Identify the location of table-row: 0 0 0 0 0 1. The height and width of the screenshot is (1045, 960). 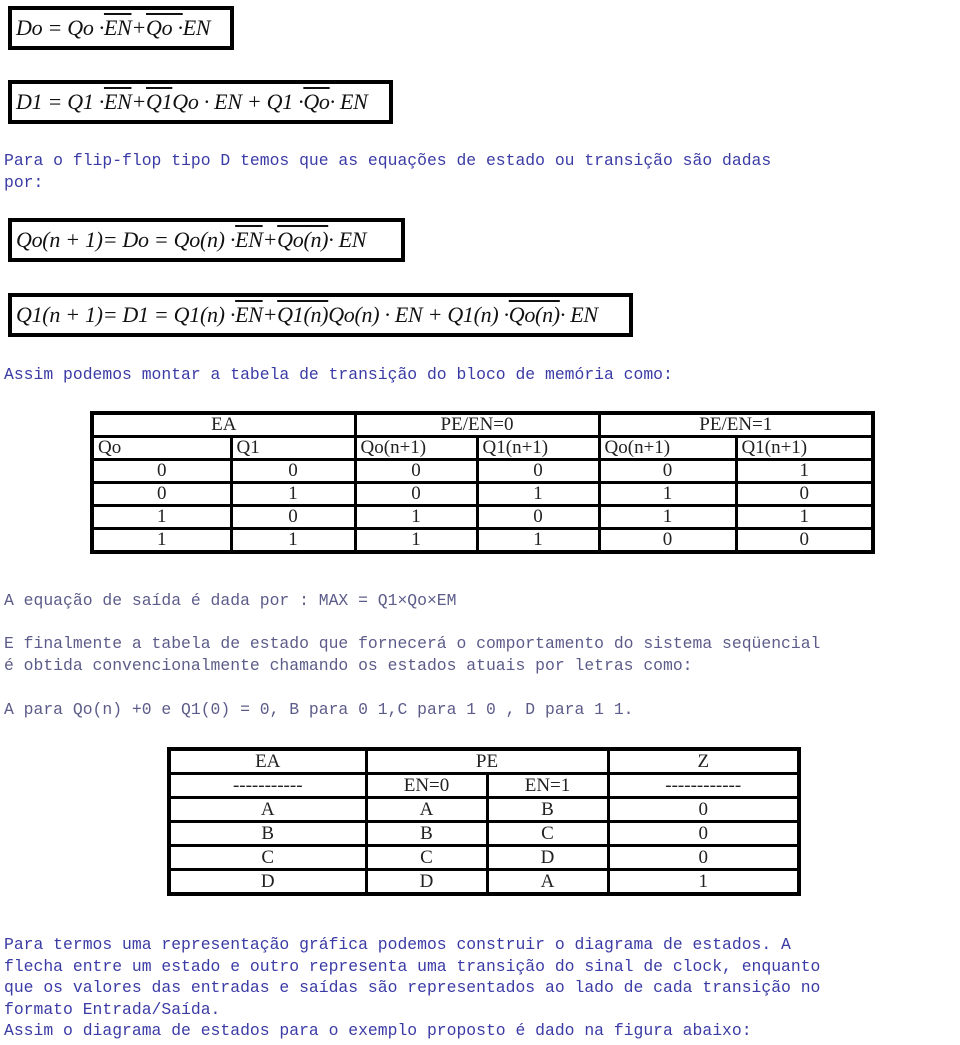
(482, 471).